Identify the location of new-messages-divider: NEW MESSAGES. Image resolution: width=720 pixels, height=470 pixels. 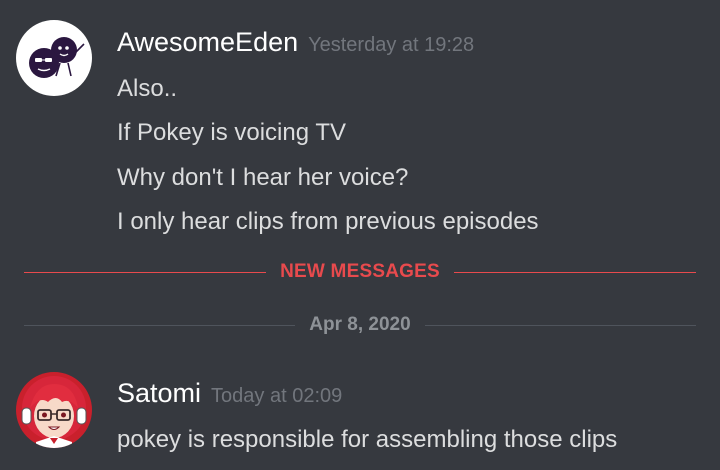
(360, 271).